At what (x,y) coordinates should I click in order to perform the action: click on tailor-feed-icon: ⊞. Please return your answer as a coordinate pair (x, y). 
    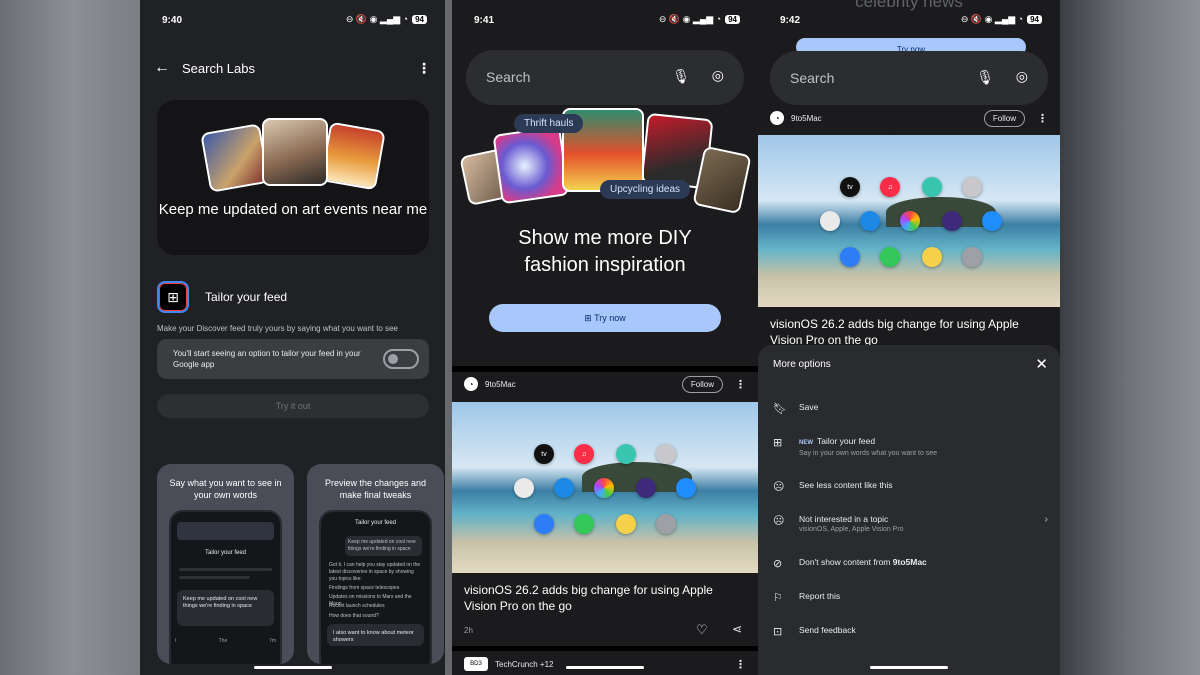
    Looking at the image, I should click on (173, 297).